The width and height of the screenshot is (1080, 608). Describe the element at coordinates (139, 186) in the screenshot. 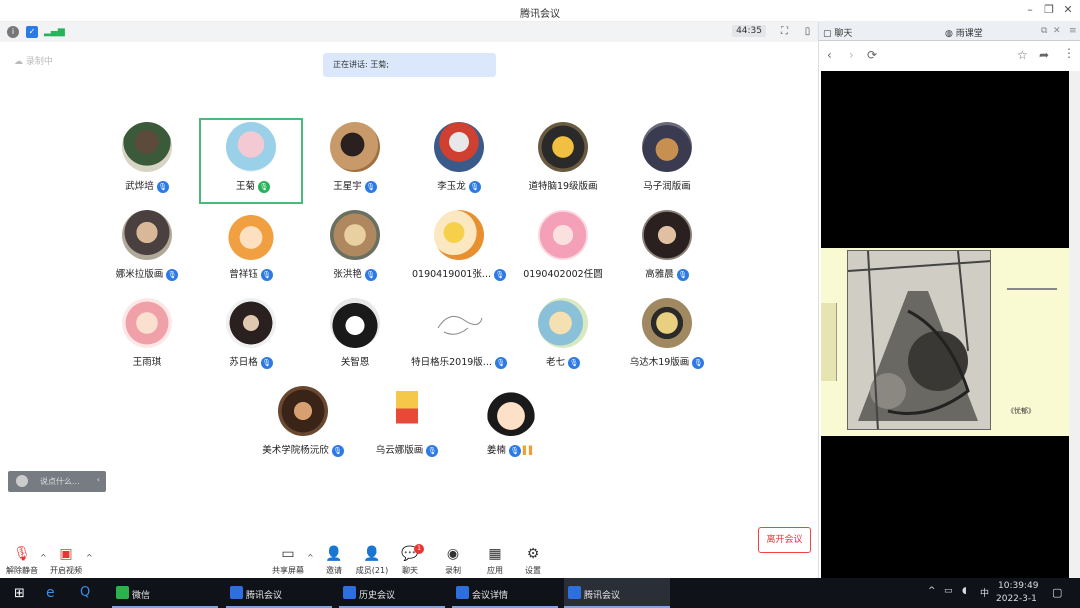

I see `participant-name: 武烨培` at that location.